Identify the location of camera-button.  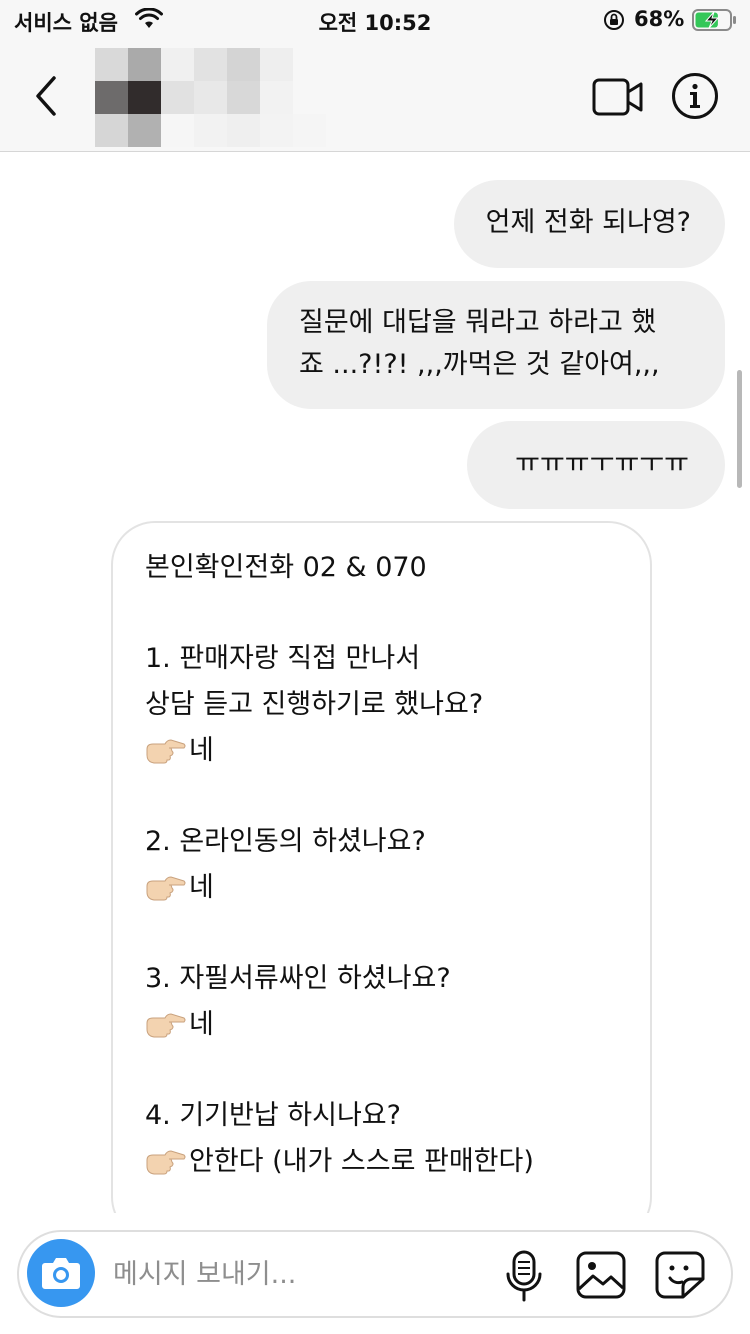
(61, 1273).